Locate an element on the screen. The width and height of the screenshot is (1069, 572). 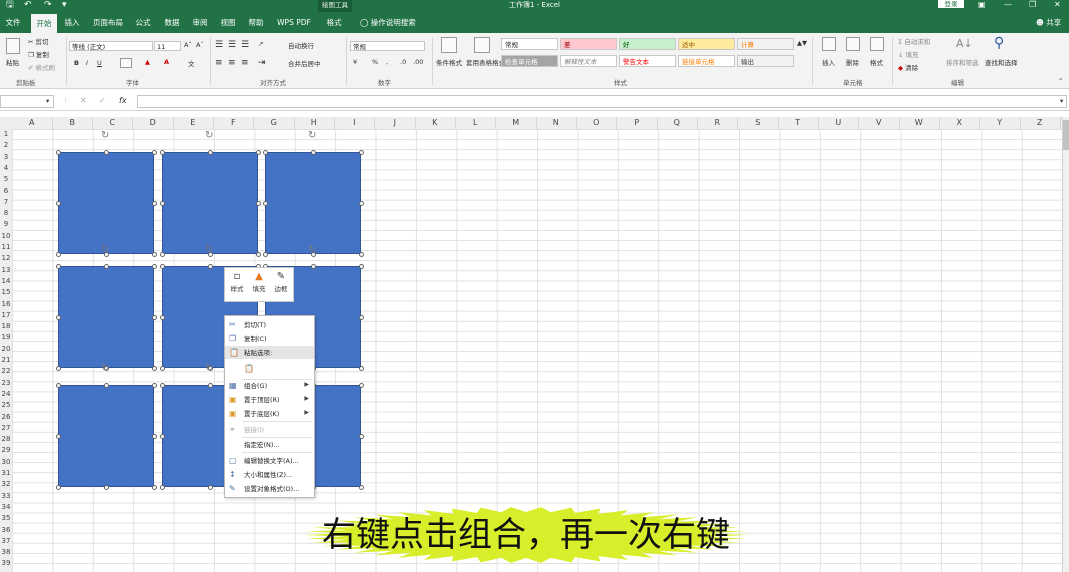
style-bad: 差 is located at coordinates (588, 44).